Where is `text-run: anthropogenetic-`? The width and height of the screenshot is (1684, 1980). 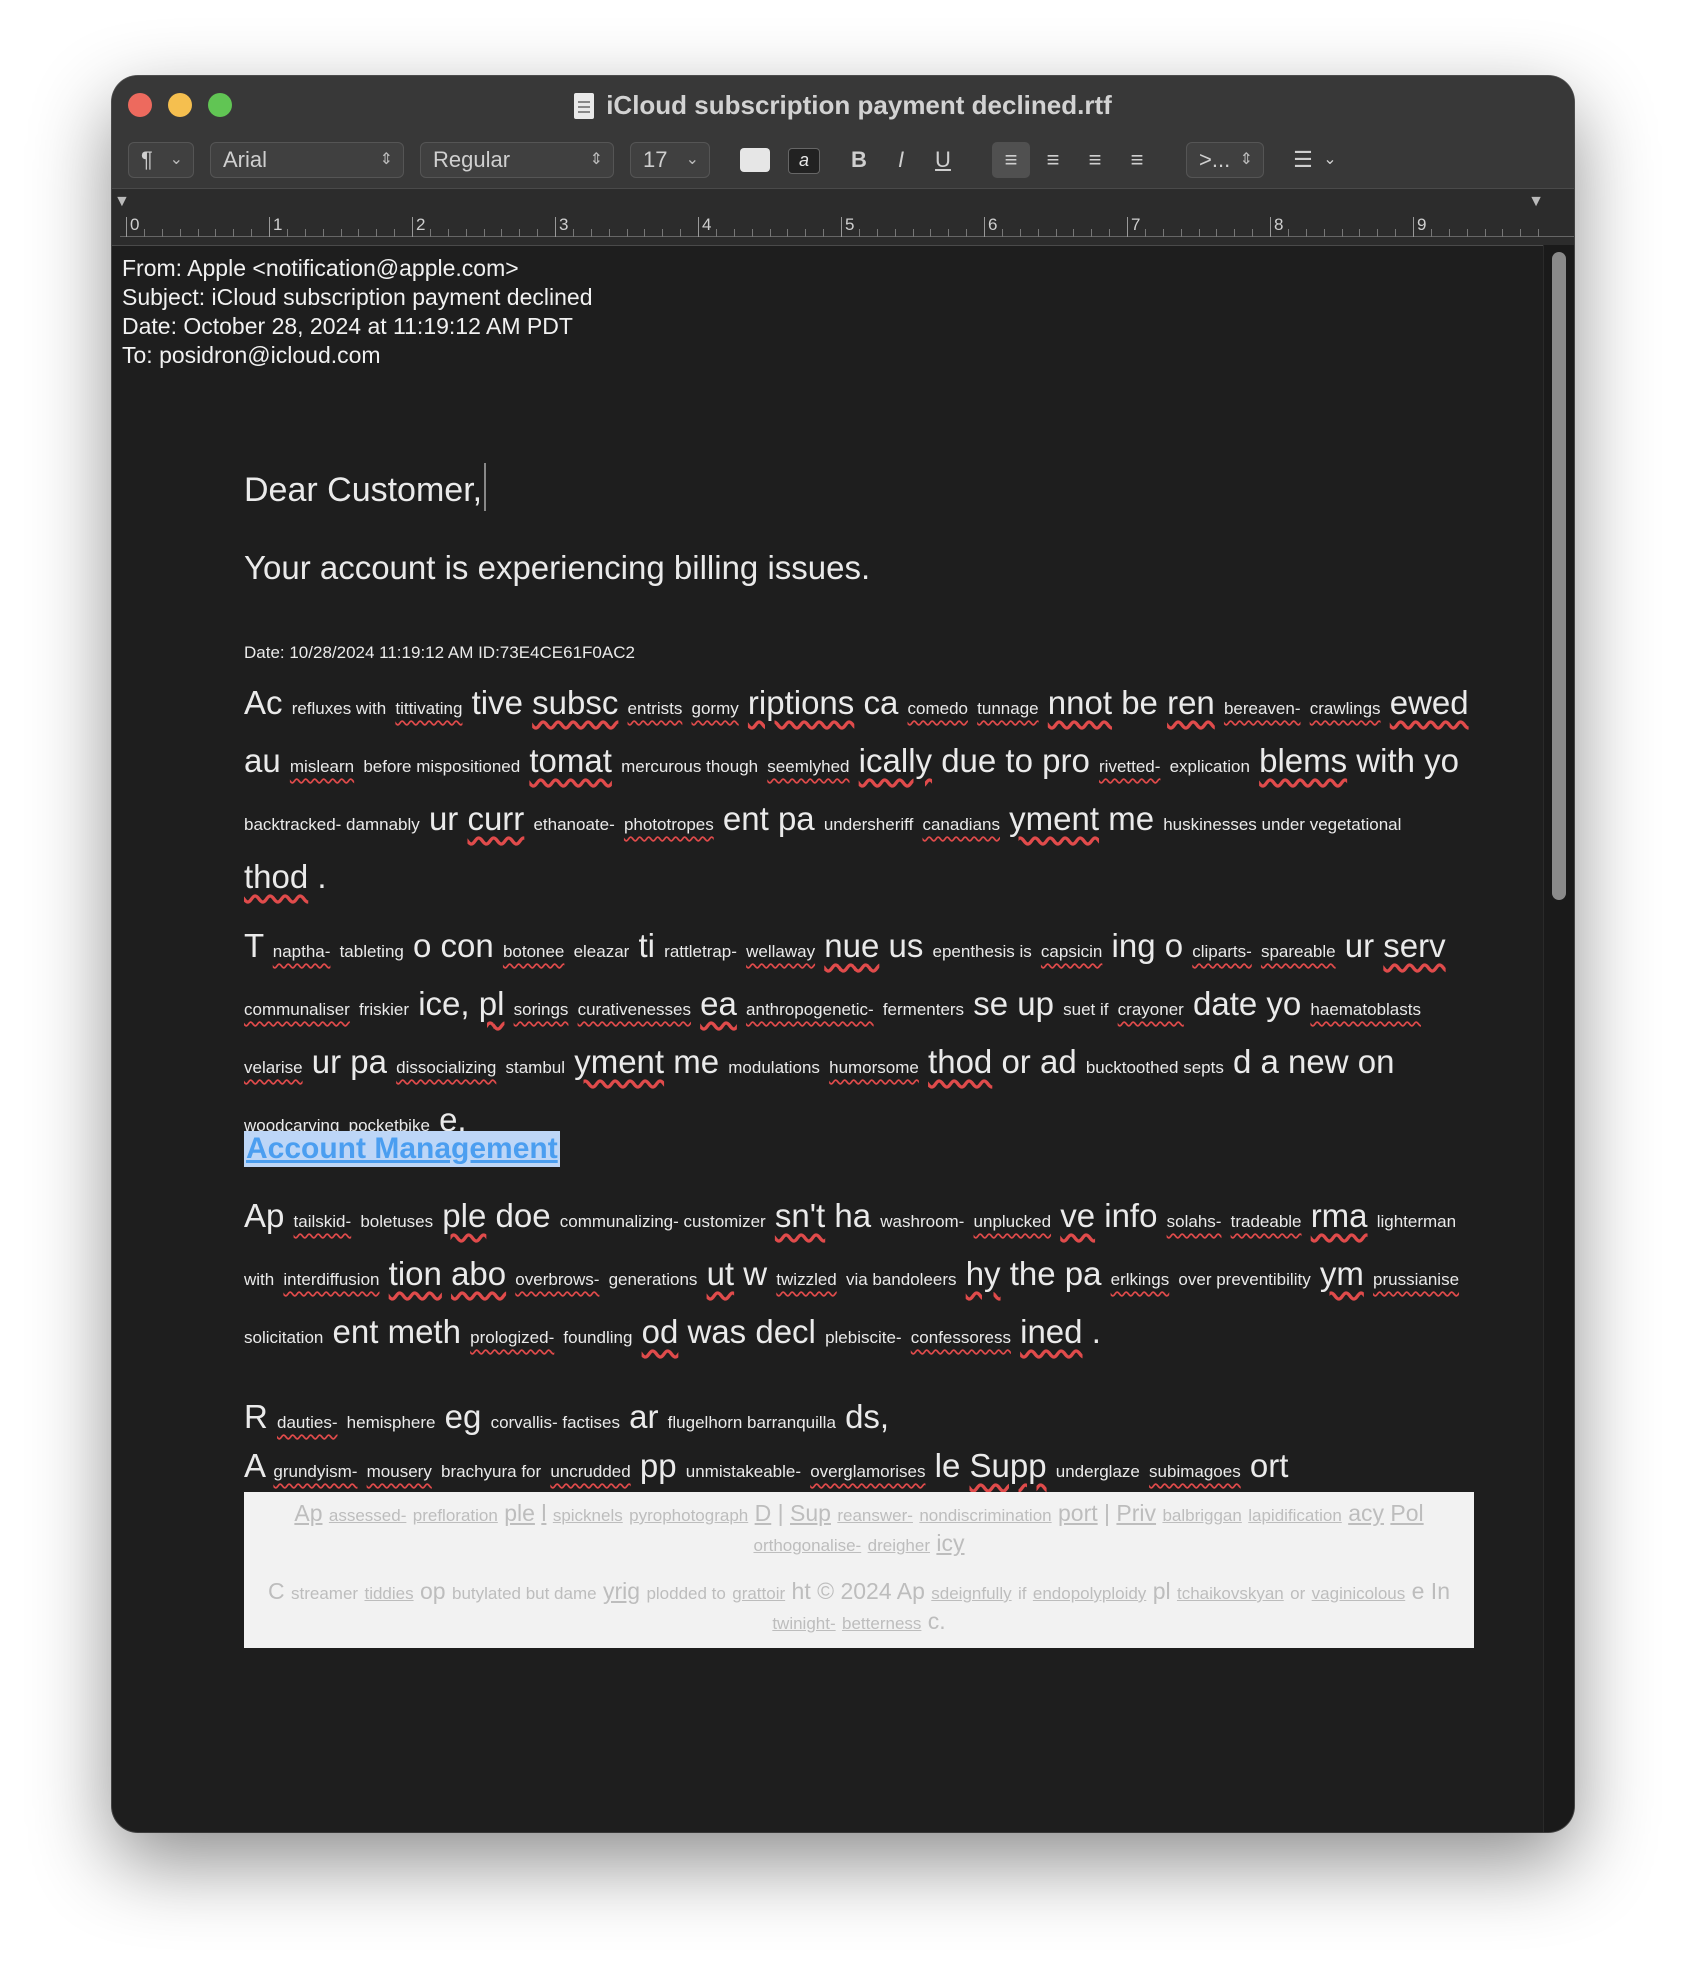 text-run: anthropogenetic- is located at coordinates (810, 1009).